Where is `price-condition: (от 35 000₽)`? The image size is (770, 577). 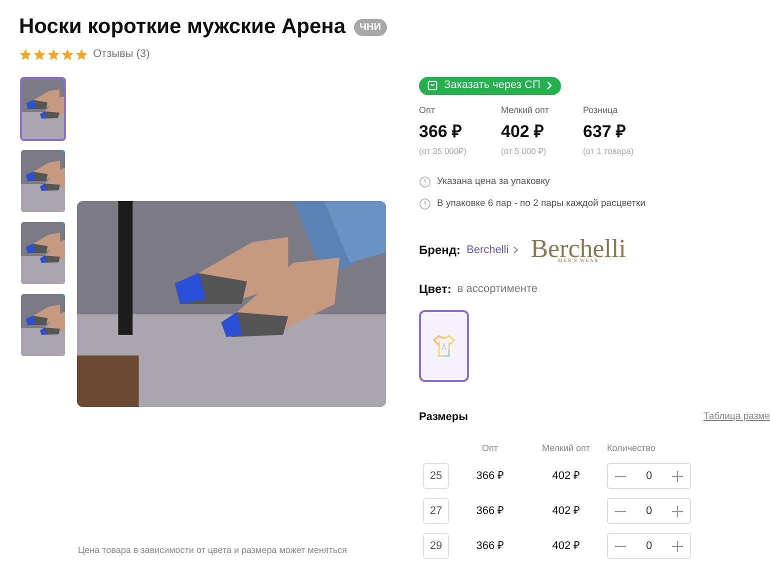 price-condition: (от 35 000₽) is located at coordinates (443, 151).